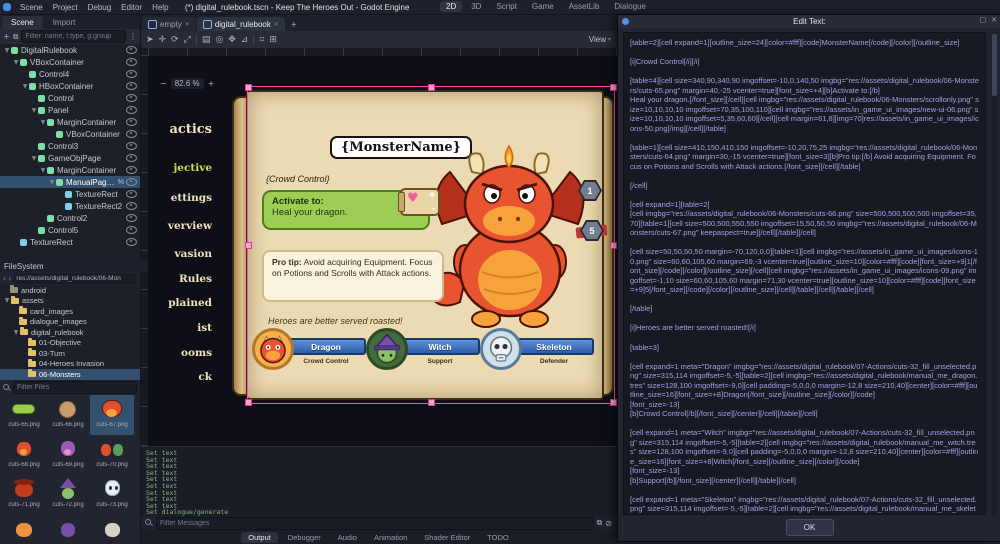 This screenshot has height=544, width=1000. I want to click on tree-row: ▼ VBoxContainer, so click(70, 62).